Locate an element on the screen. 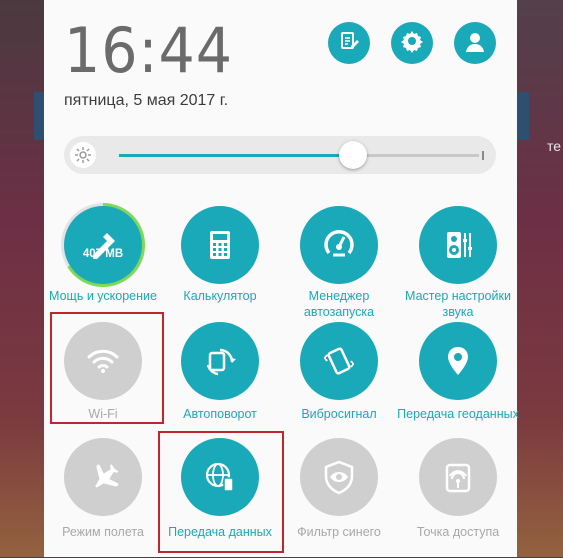  edit-icon is located at coordinates (349, 43).